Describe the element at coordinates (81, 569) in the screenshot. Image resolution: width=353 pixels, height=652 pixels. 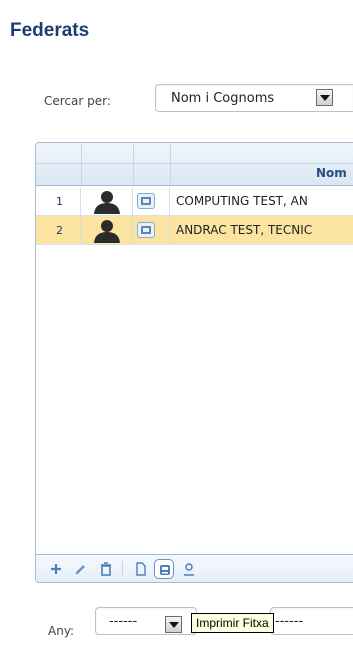
I see `edit-icon` at that location.